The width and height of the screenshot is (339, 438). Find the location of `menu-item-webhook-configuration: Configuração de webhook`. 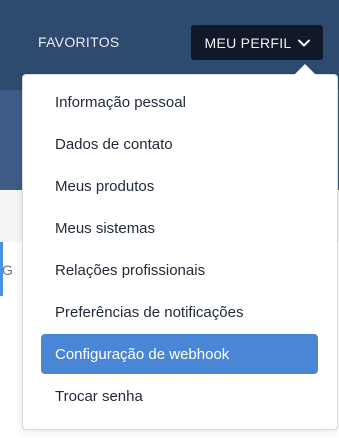

menu-item-webhook-configuration: Configuração de webhook is located at coordinates (179, 354).